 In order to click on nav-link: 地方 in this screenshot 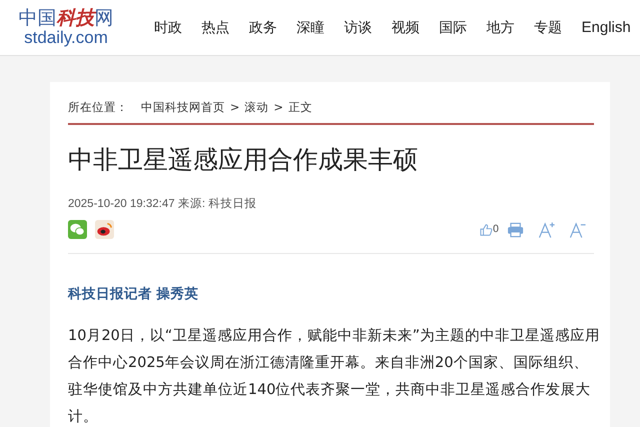, I will do `click(510, 27)`.